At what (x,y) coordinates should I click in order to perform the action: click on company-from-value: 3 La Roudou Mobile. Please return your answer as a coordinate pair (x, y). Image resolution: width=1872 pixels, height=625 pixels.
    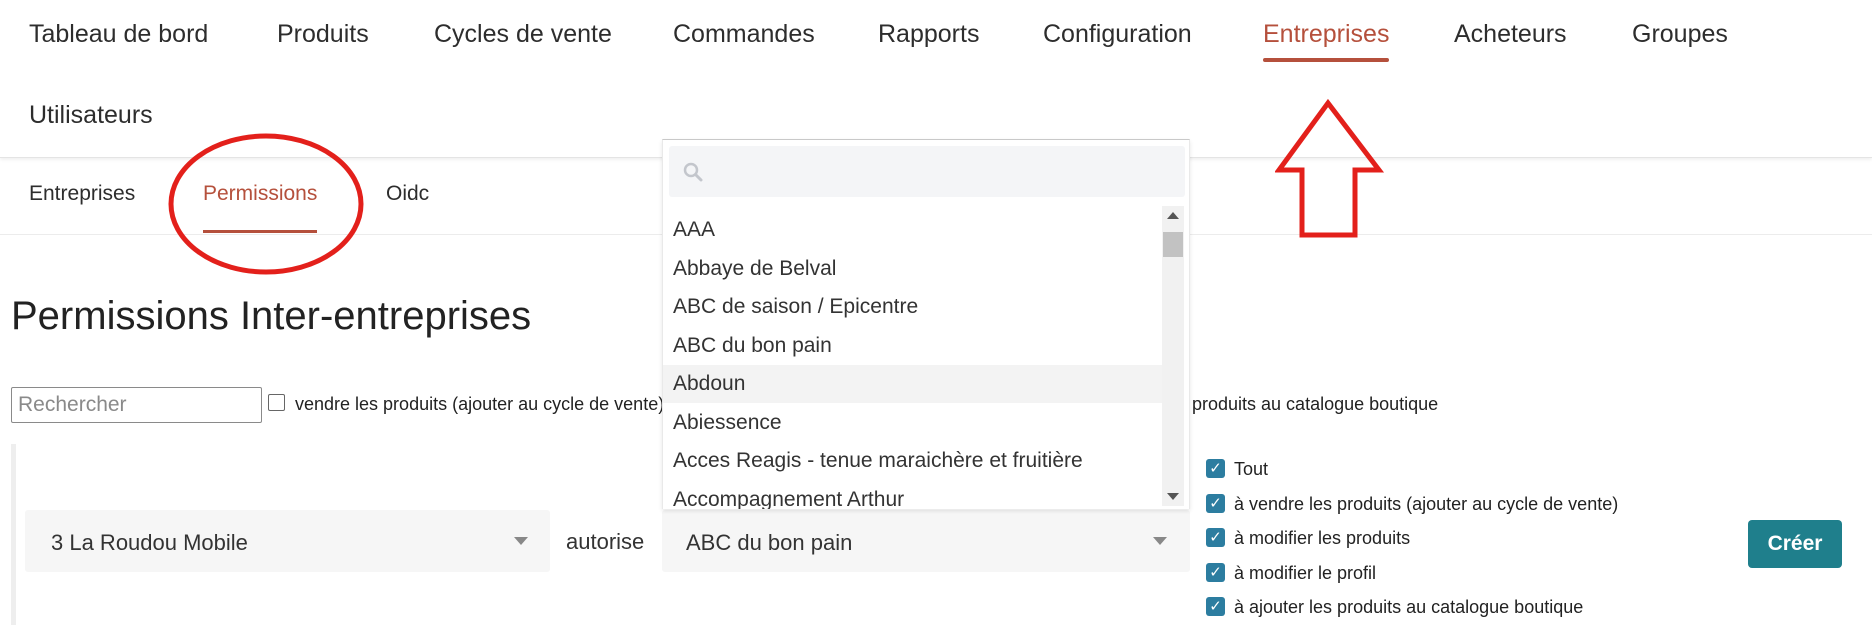
    Looking at the image, I should click on (149, 542).